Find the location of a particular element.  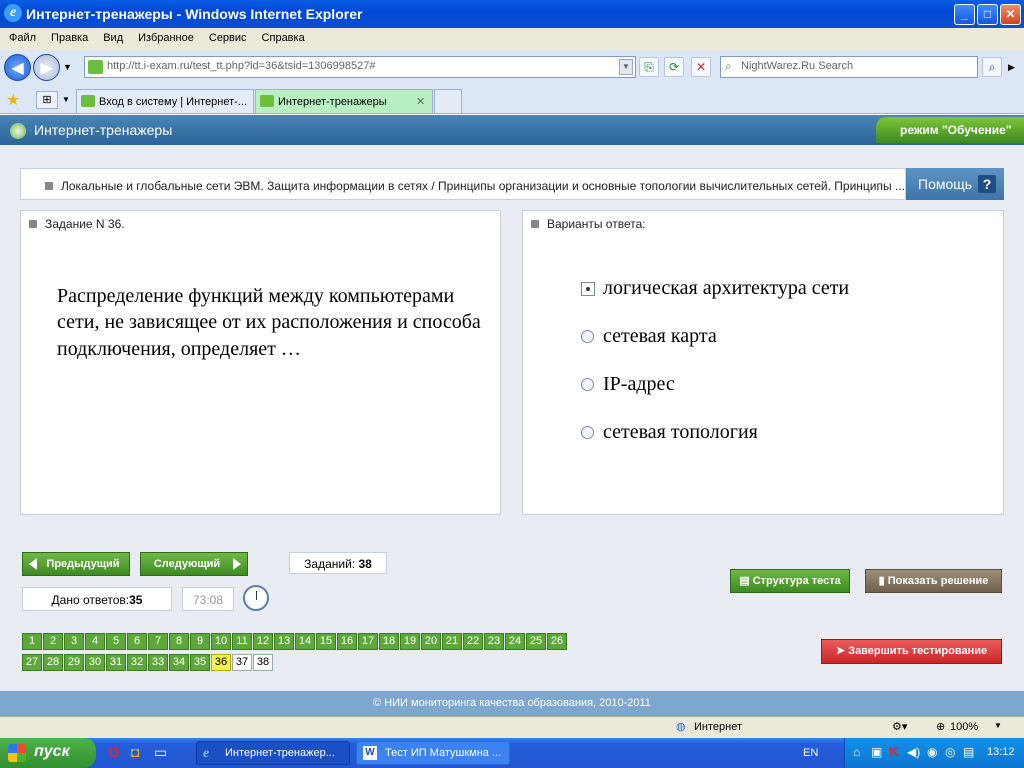

question-number-button: 16 is located at coordinates (347, 641).